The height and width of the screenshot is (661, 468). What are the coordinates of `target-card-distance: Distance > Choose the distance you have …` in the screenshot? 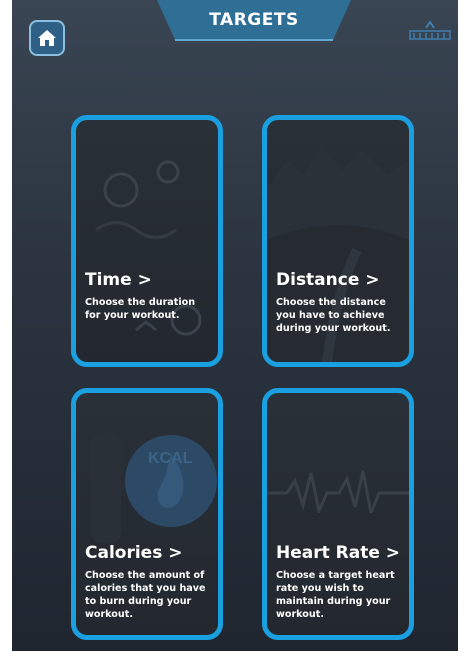 It's located at (338, 241).